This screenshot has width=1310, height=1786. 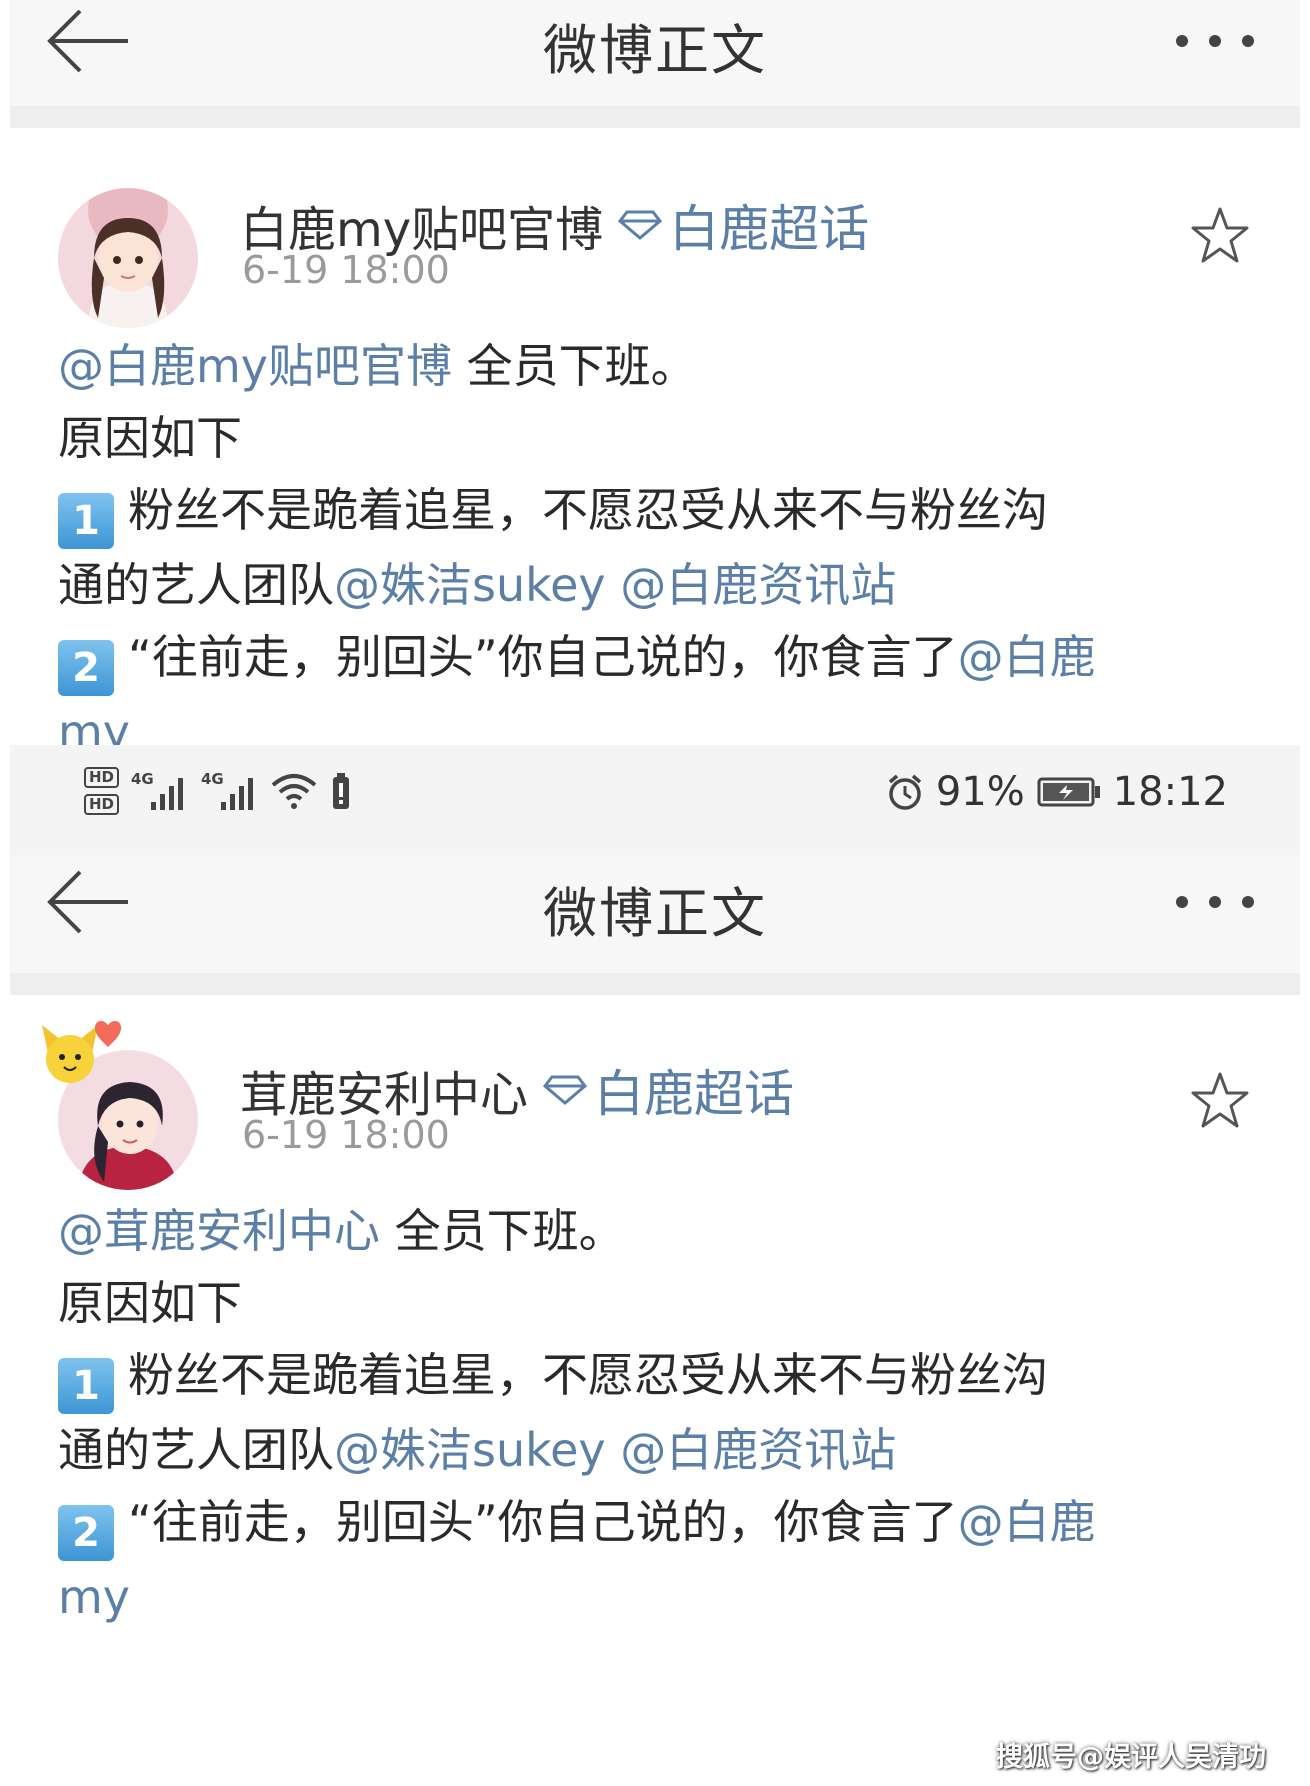 I want to click on mention-link: @白鹿my贴吧官博, so click(x=255, y=366).